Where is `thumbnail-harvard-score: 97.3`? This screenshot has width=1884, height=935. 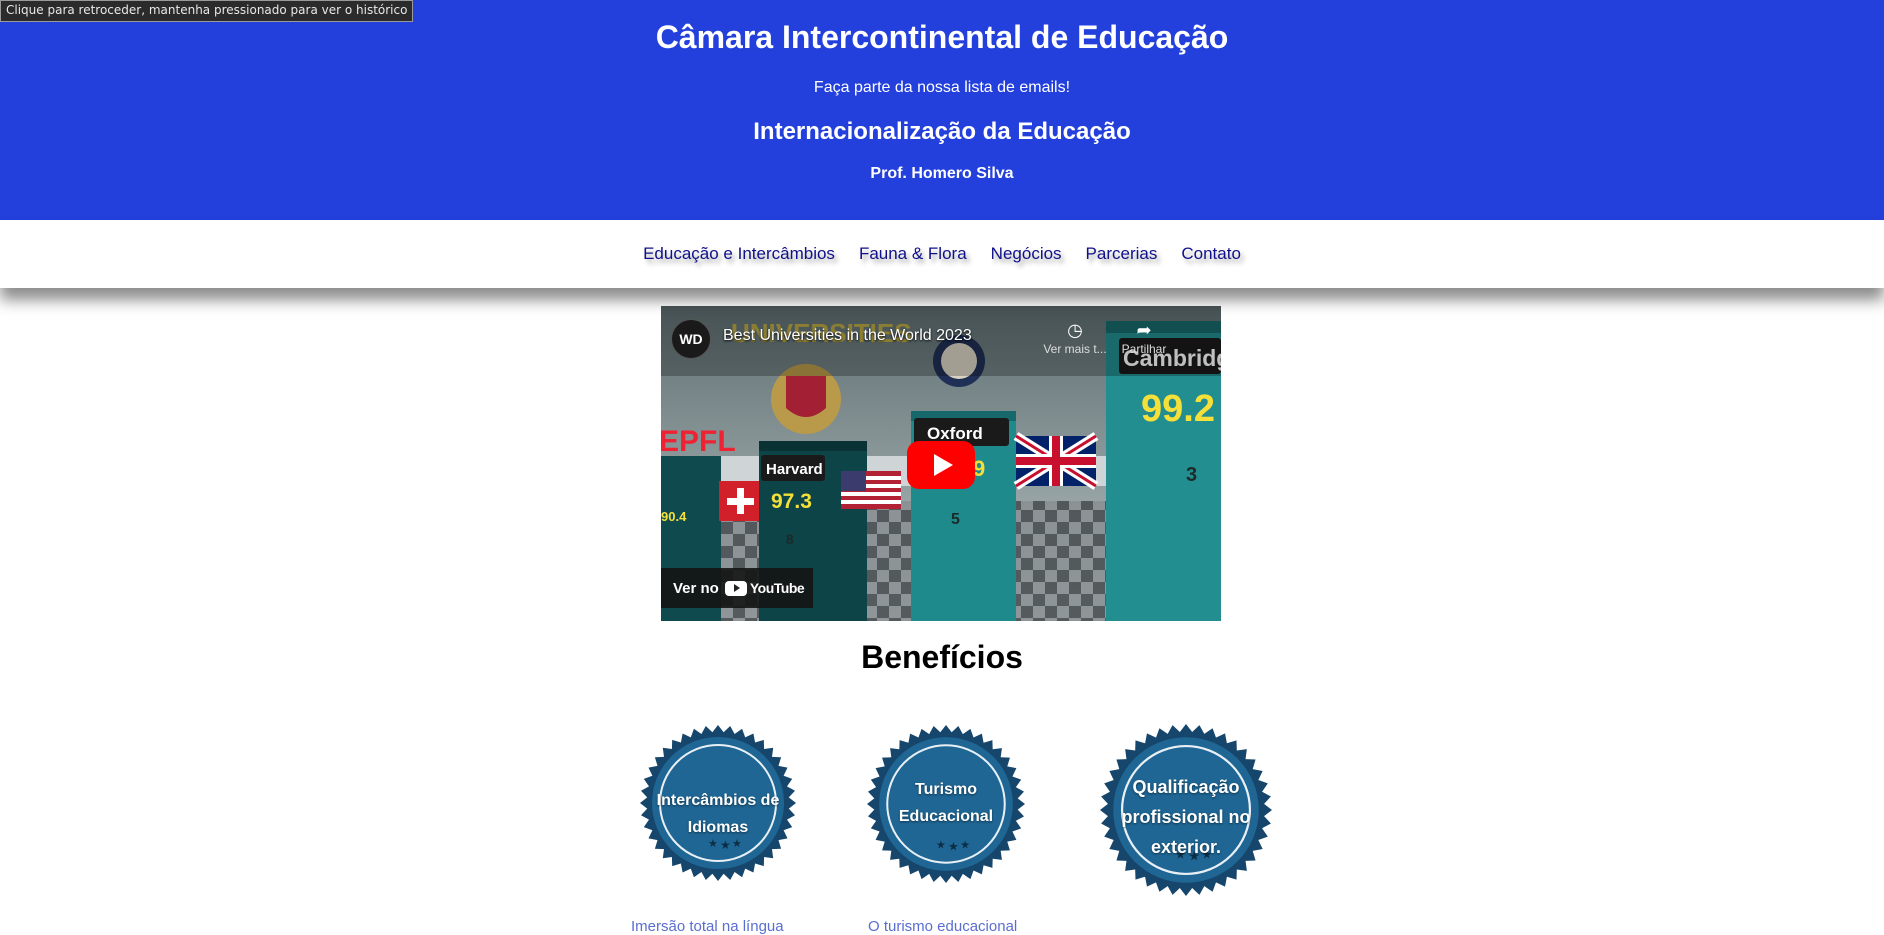
thumbnail-harvard-score: 97.3 is located at coordinates (791, 501).